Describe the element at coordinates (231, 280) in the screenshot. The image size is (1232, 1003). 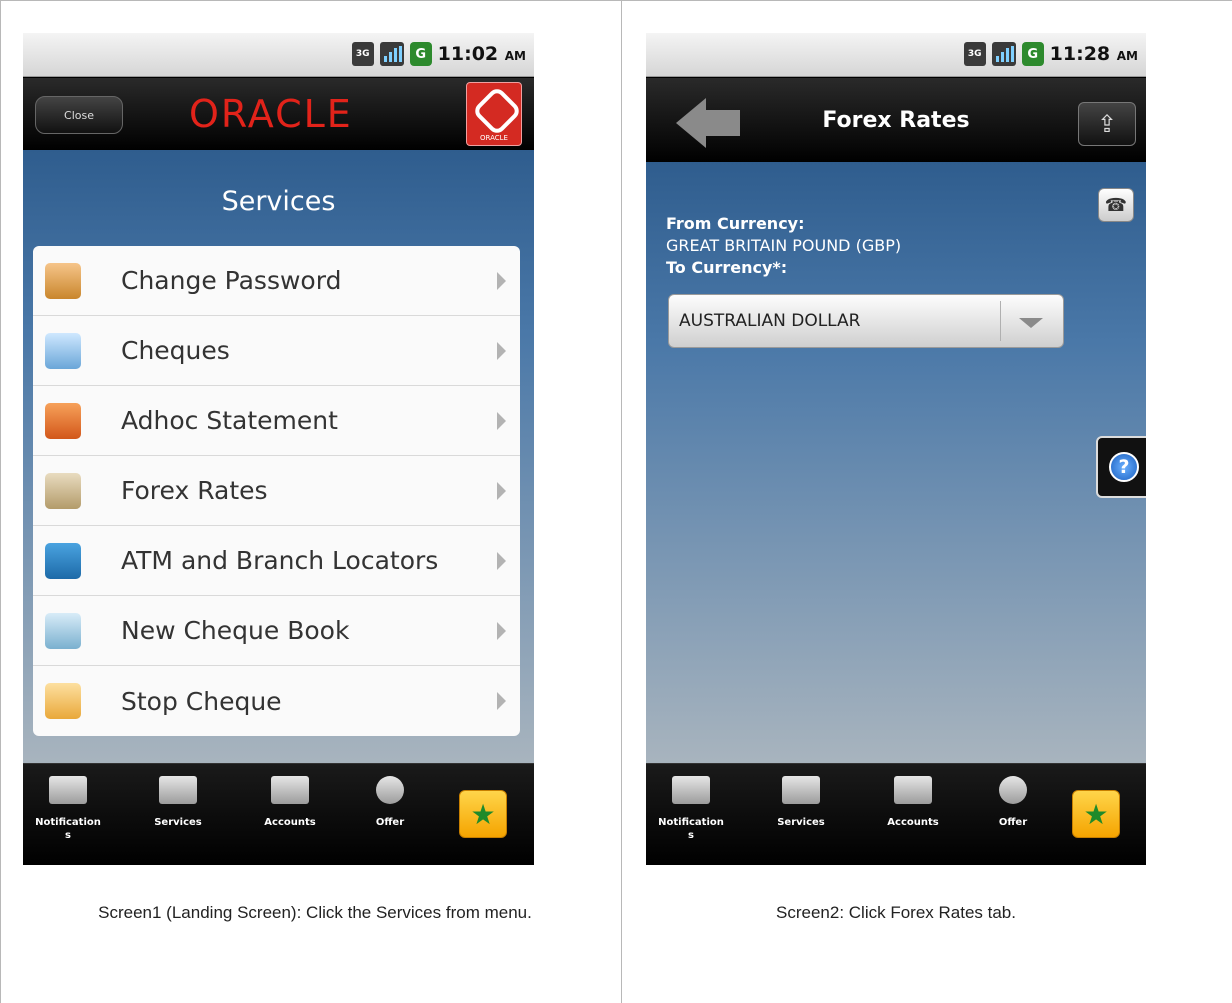
I see `menu-item-label: Change Password` at that location.